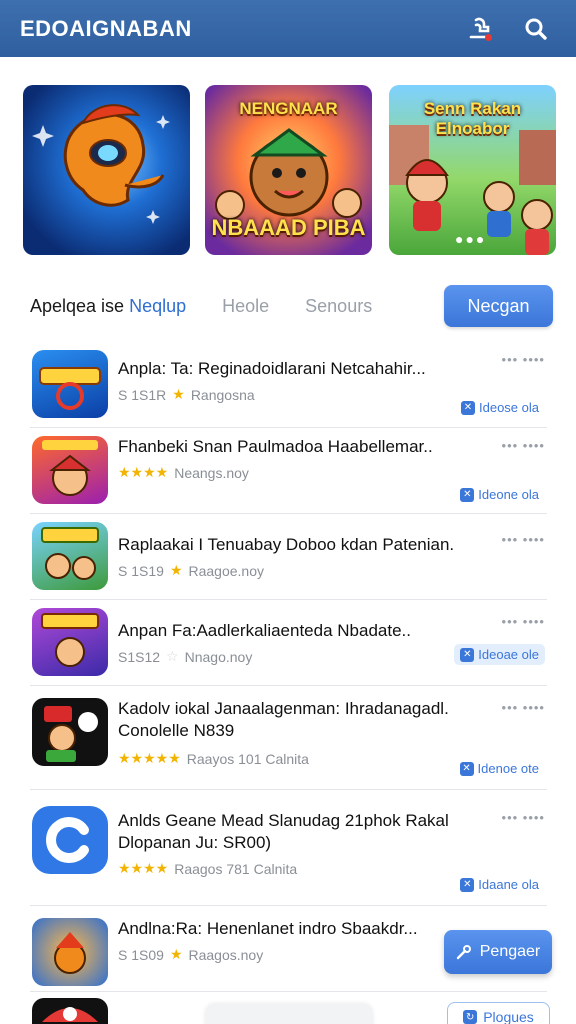 The image size is (576, 1024). Describe the element at coordinates (222, 394) in the screenshot. I see `list-item-rating-text: Rangosna` at that location.